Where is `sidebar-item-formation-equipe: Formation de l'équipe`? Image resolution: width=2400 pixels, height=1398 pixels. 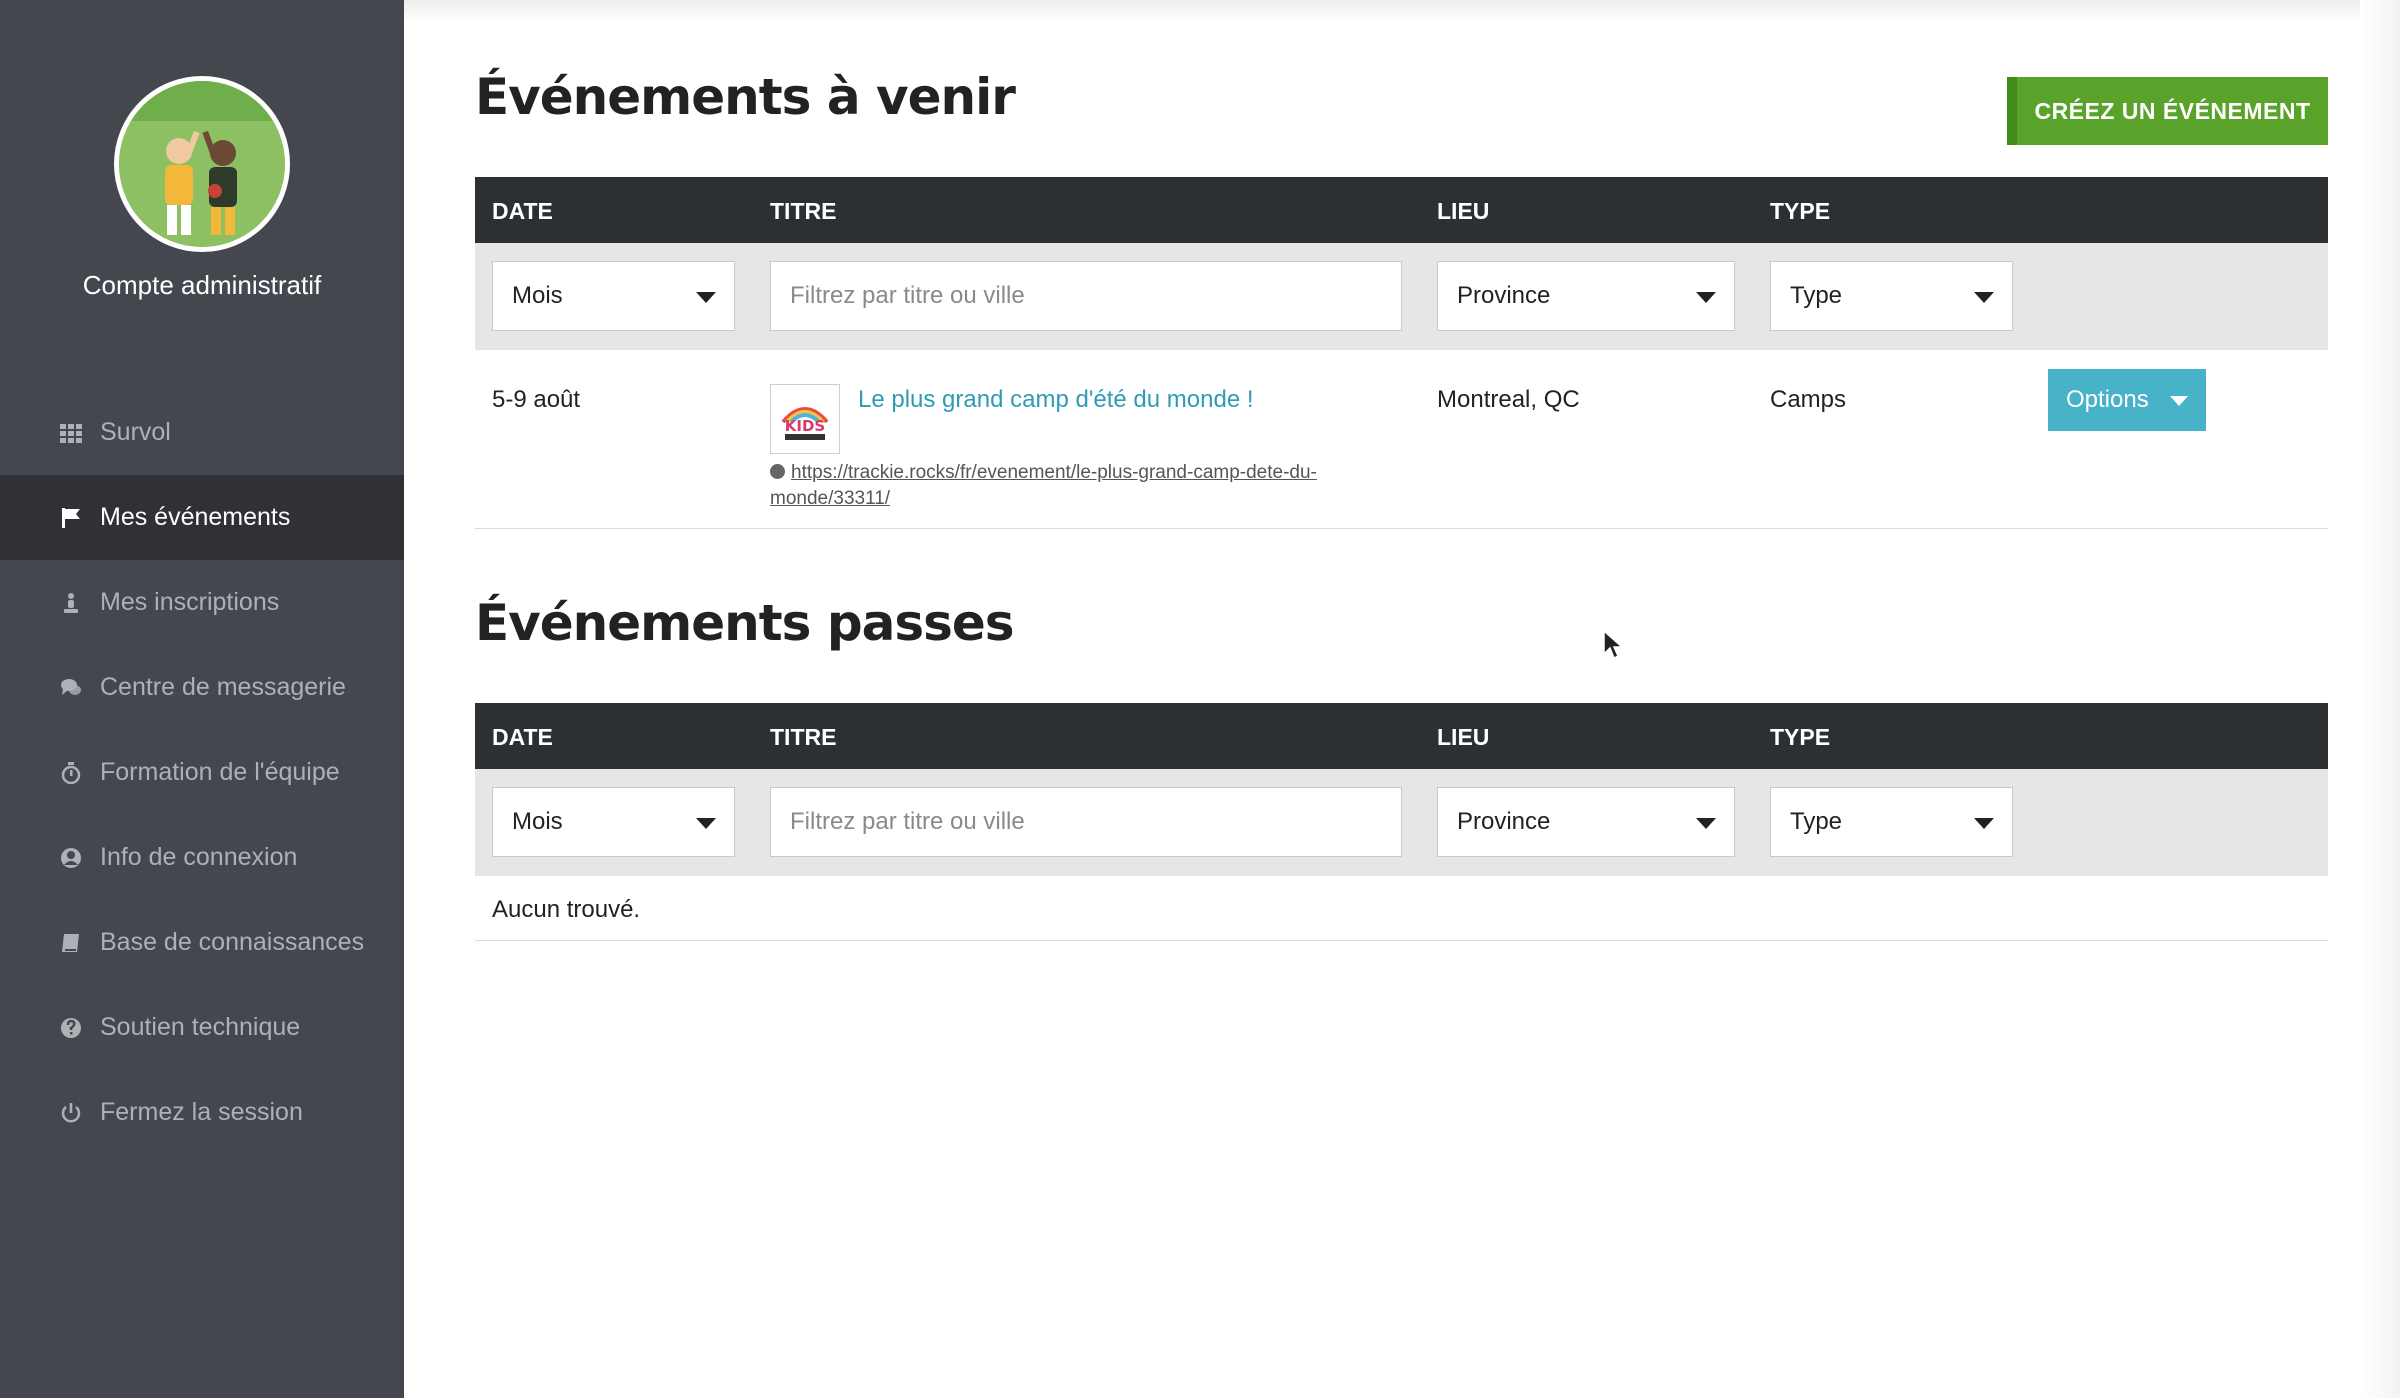
sidebar-item-formation-equipe: Formation de l'équipe is located at coordinates (202, 772).